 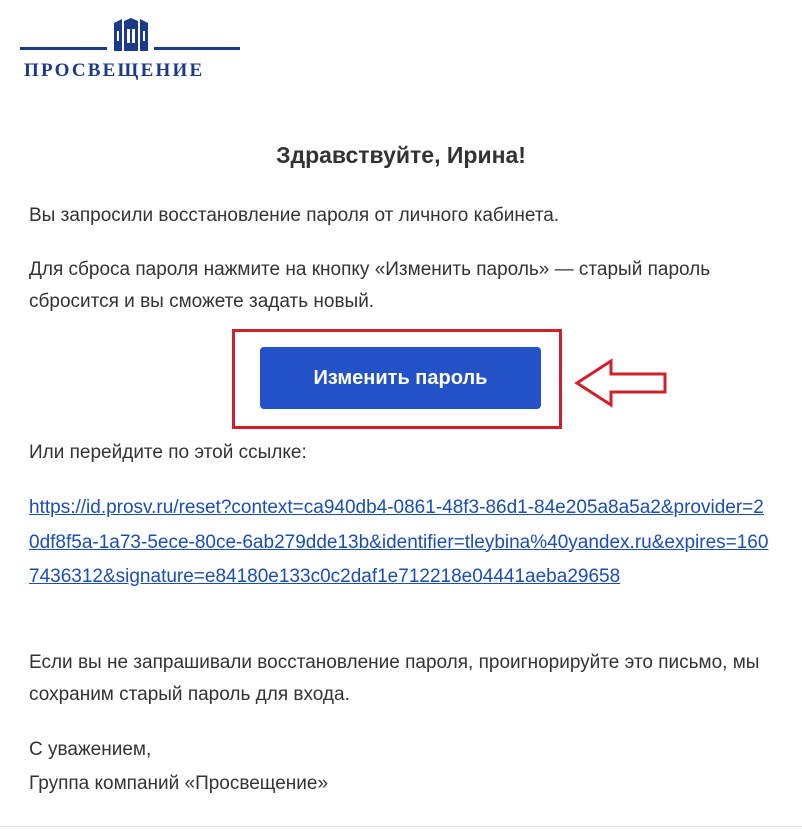 What do you see at coordinates (168, 452) in the screenshot?
I see `alt-link-text: Или перейдите по этой ссылке:` at bounding box center [168, 452].